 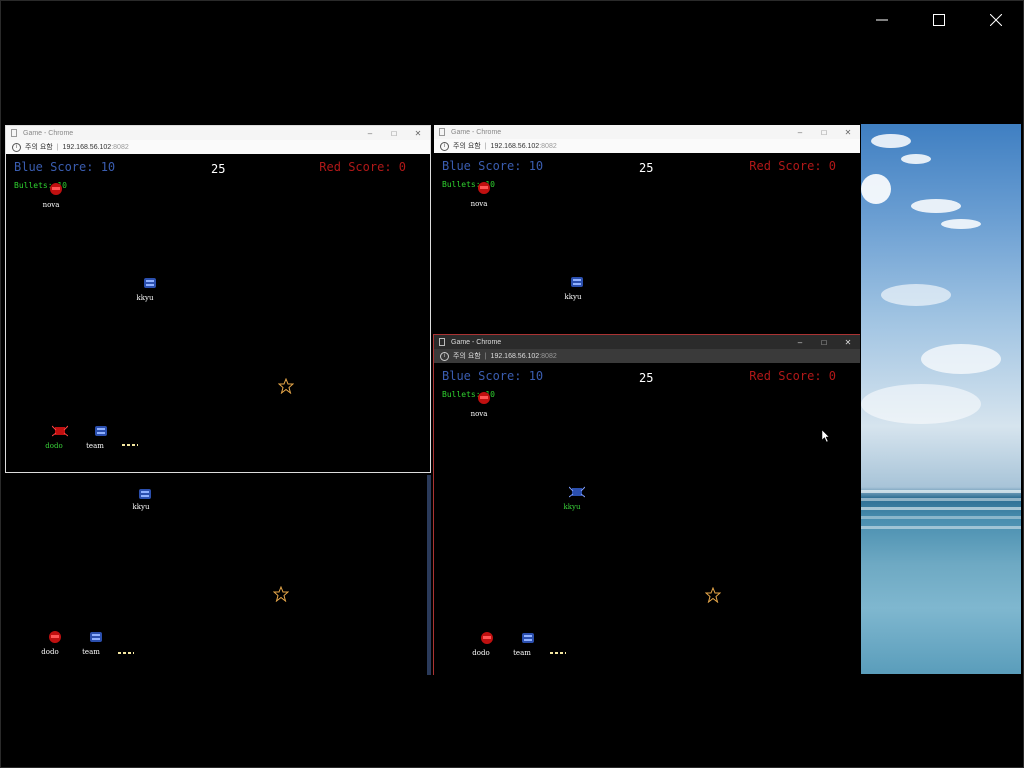 I want to click on maximize-button, so click(x=938, y=20).